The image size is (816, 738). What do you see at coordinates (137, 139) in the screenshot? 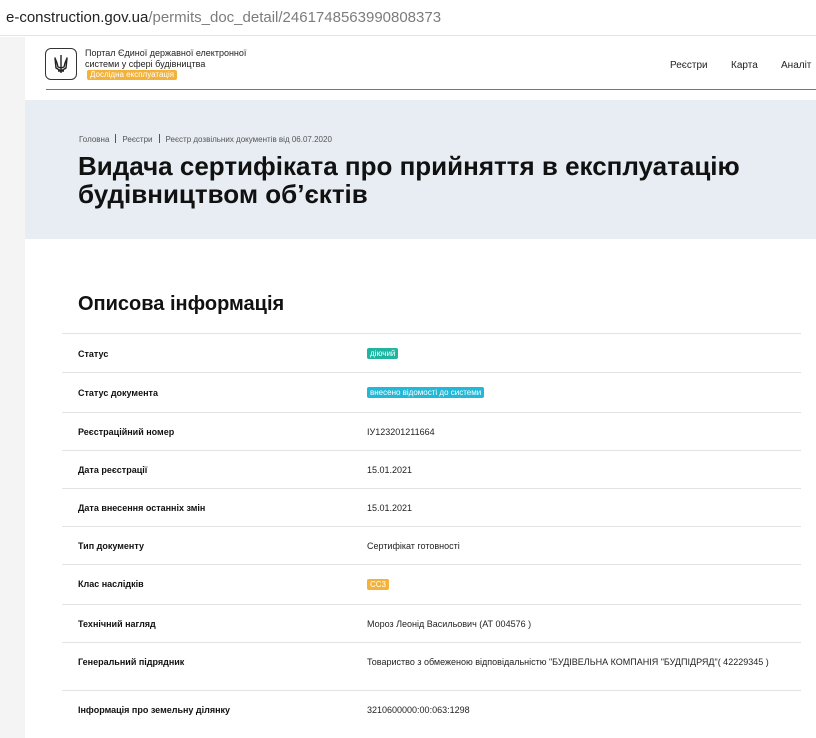
I see `breadcrumb-registries: Реєстри` at bounding box center [137, 139].